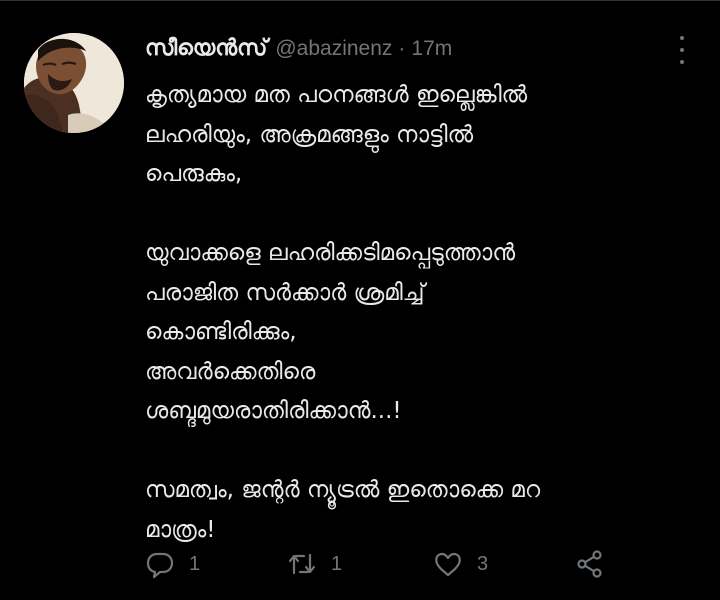 The height and width of the screenshot is (600, 720). I want to click on display-name: സീയെൻസ്, so click(206, 48).